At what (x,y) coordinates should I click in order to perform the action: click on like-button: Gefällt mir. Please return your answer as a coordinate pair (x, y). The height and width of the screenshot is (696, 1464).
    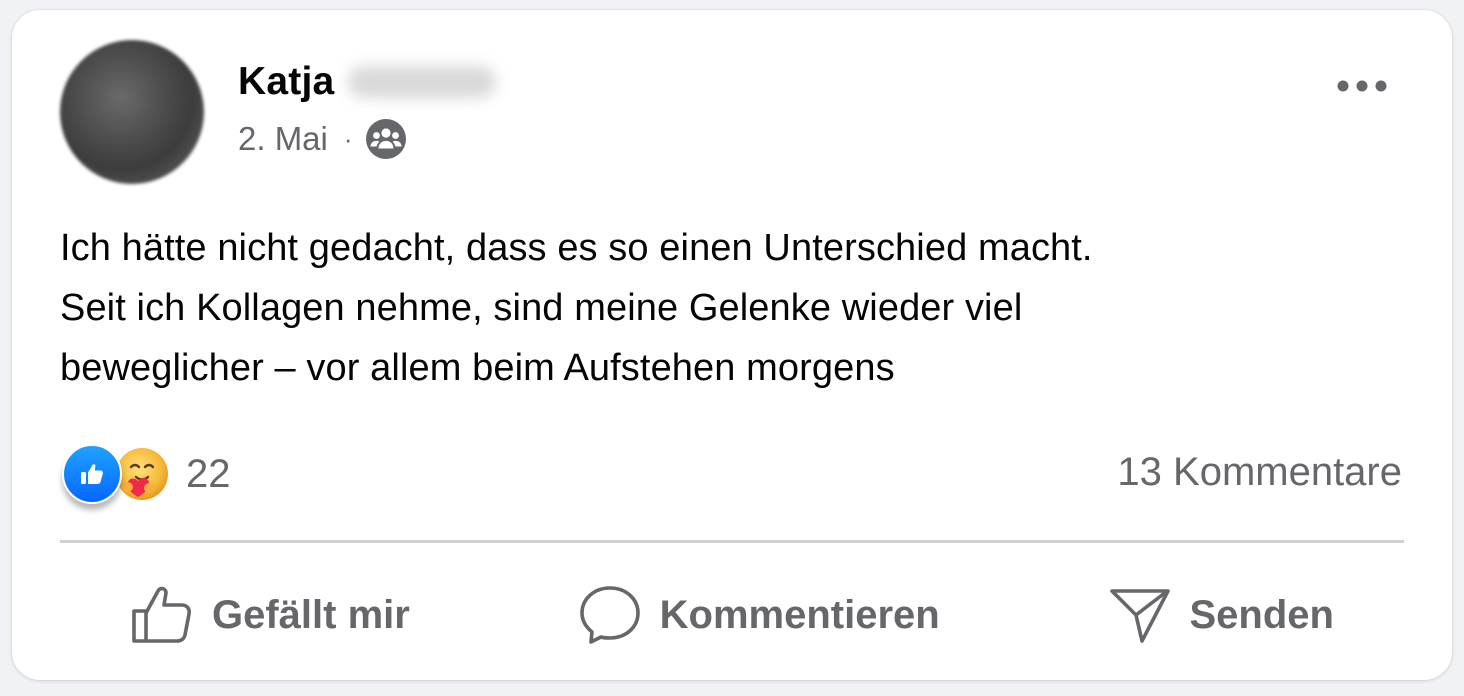
    Looking at the image, I should click on (270, 615).